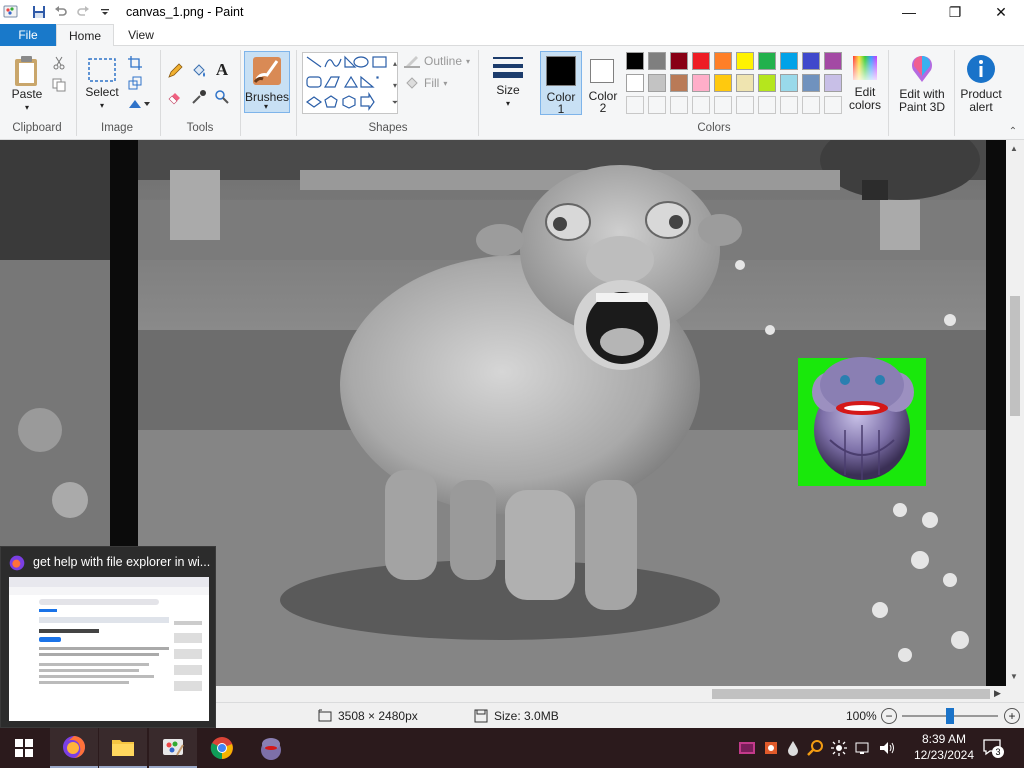 The height and width of the screenshot is (768, 1024). What do you see at coordinates (325, 715) in the screenshot?
I see `dimensions-icon` at bounding box center [325, 715].